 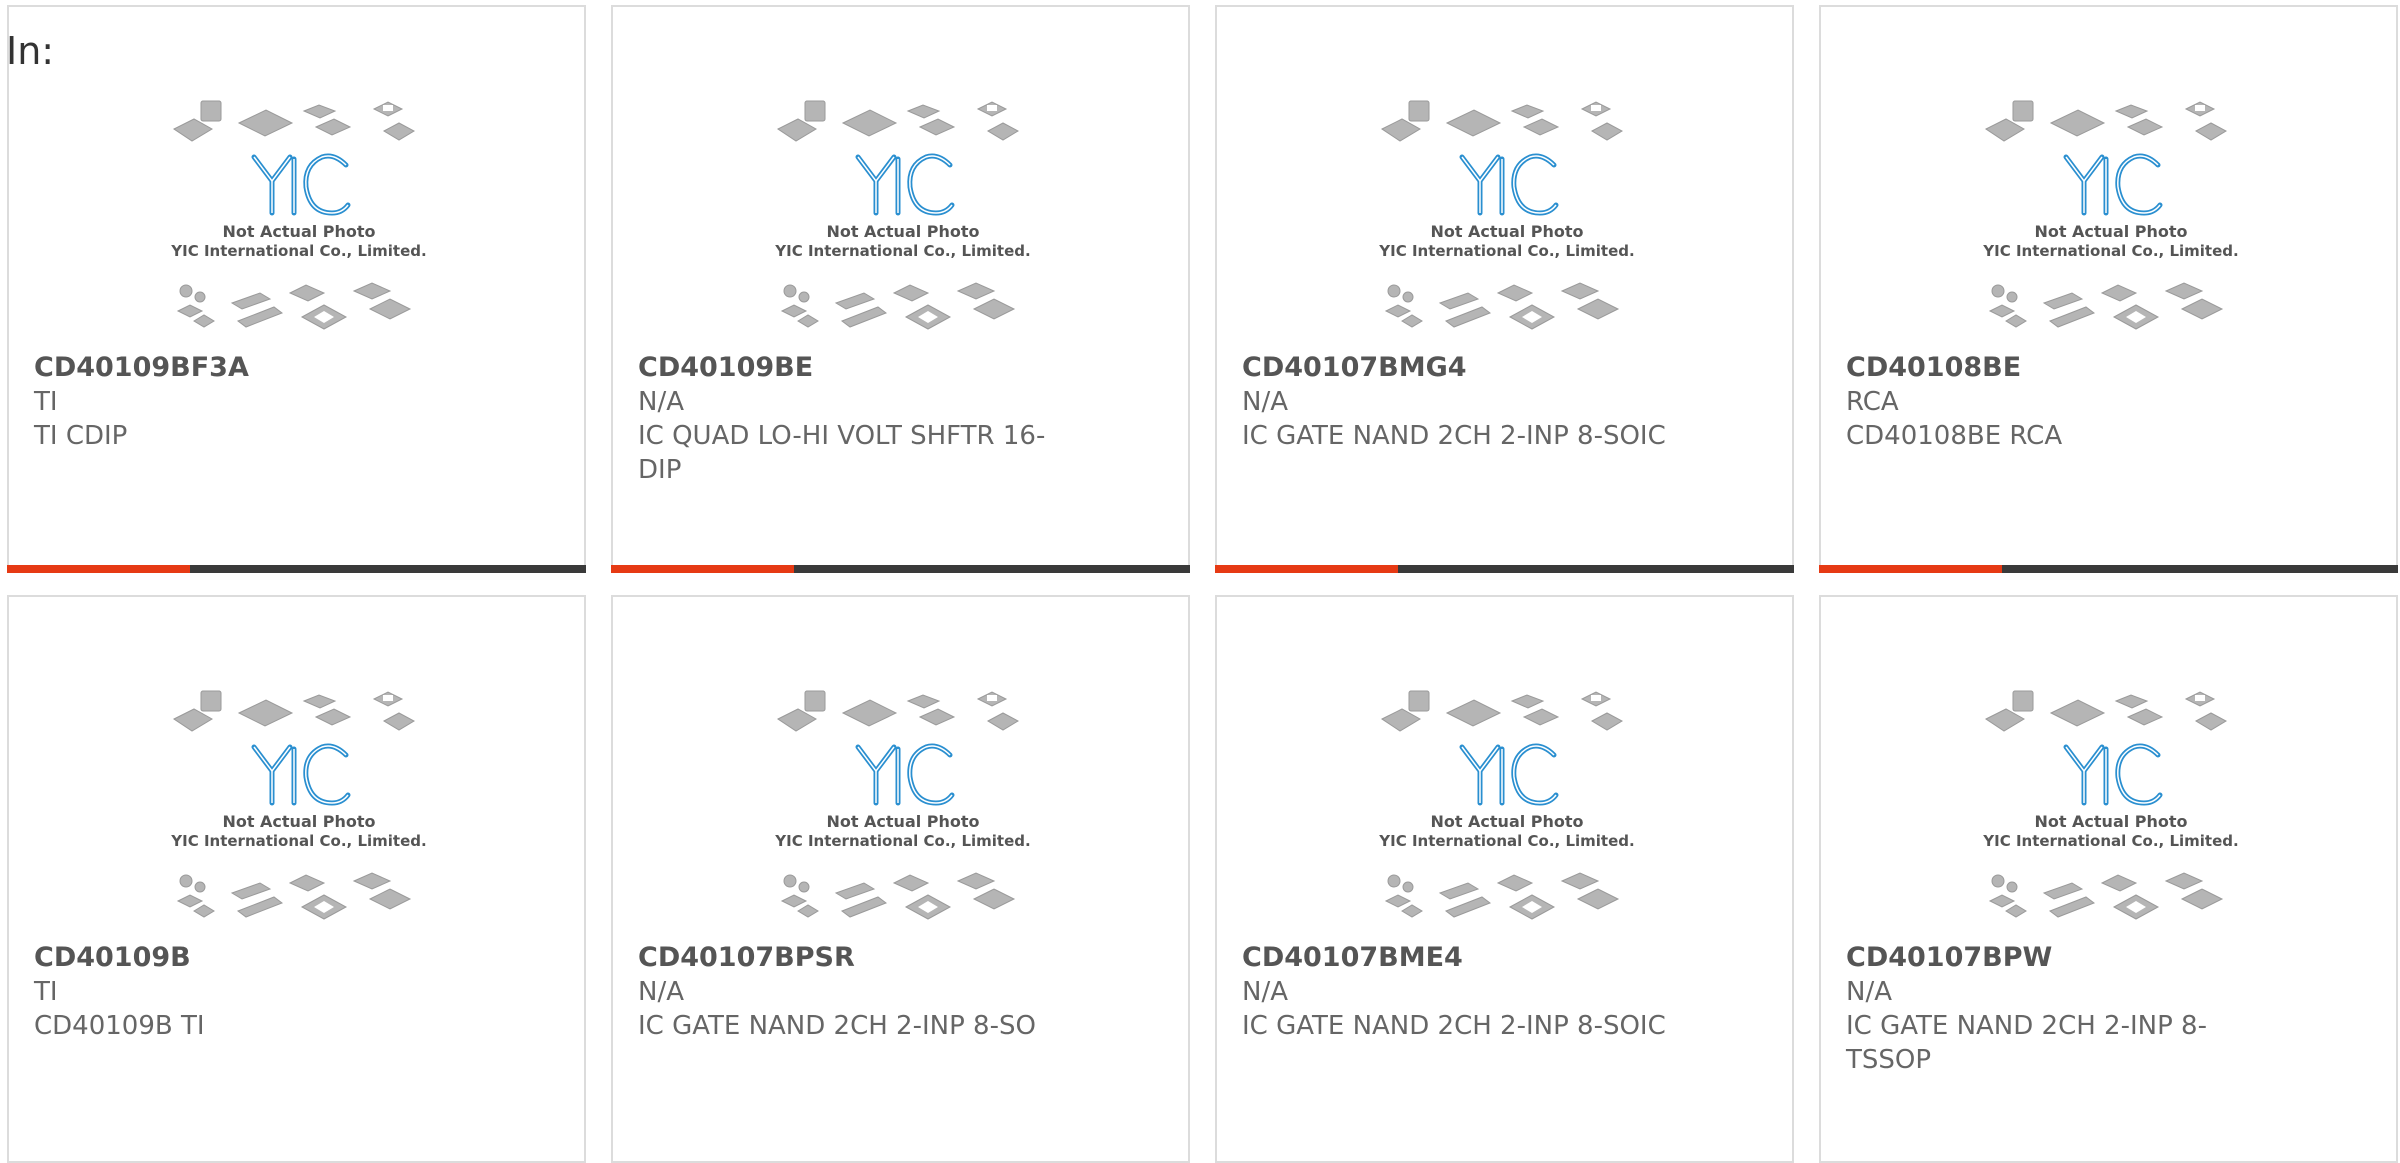 What do you see at coordinates (1462, 958) in the screenshot?
I see `part-number: CD40107BME4` at bounding box center [1462, 958].